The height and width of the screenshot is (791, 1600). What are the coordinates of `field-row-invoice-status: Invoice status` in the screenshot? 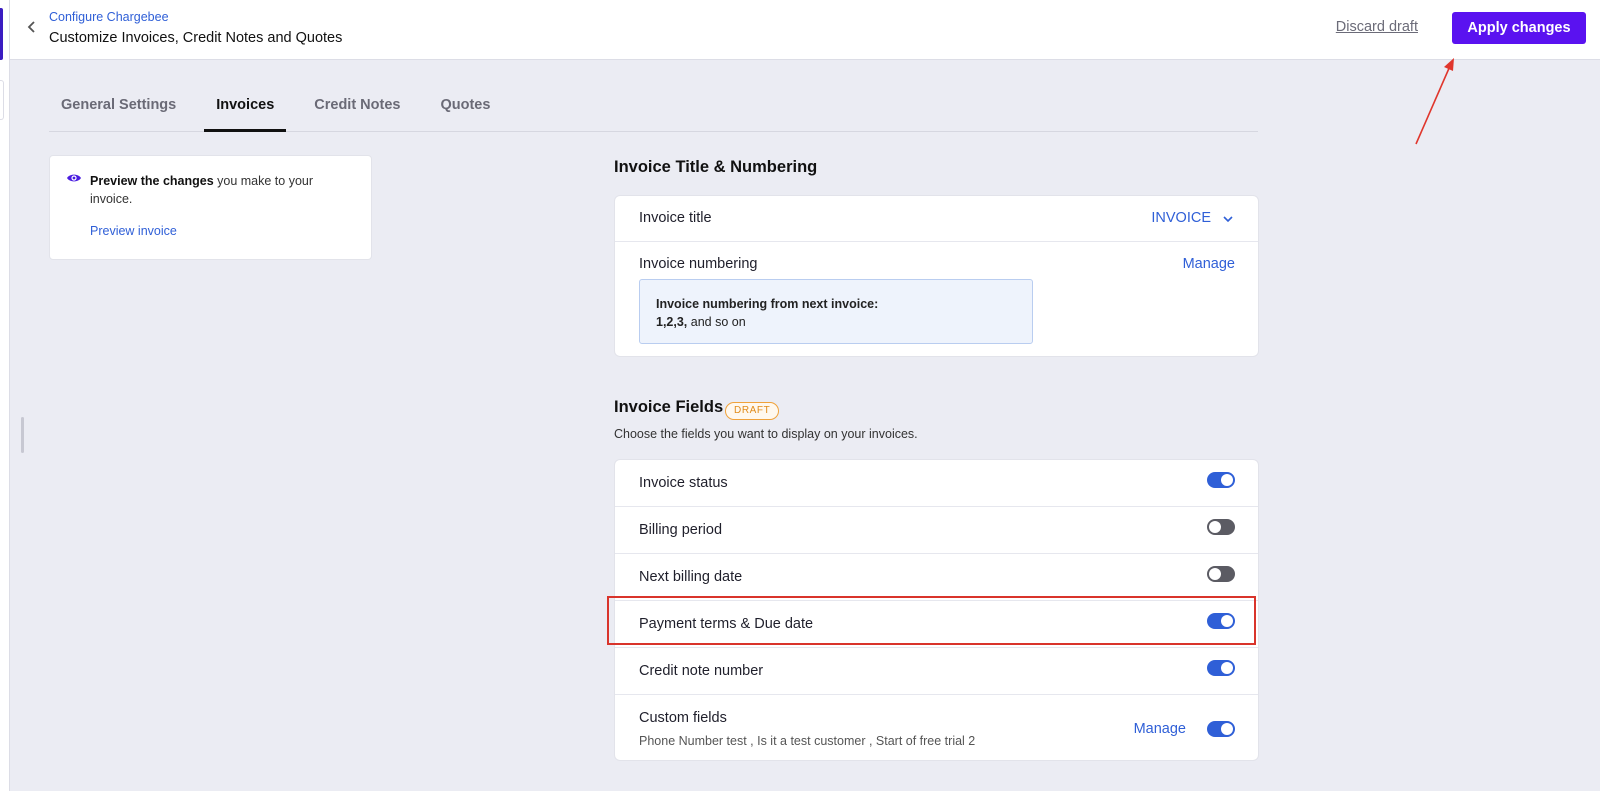 It's located at (936, 483).